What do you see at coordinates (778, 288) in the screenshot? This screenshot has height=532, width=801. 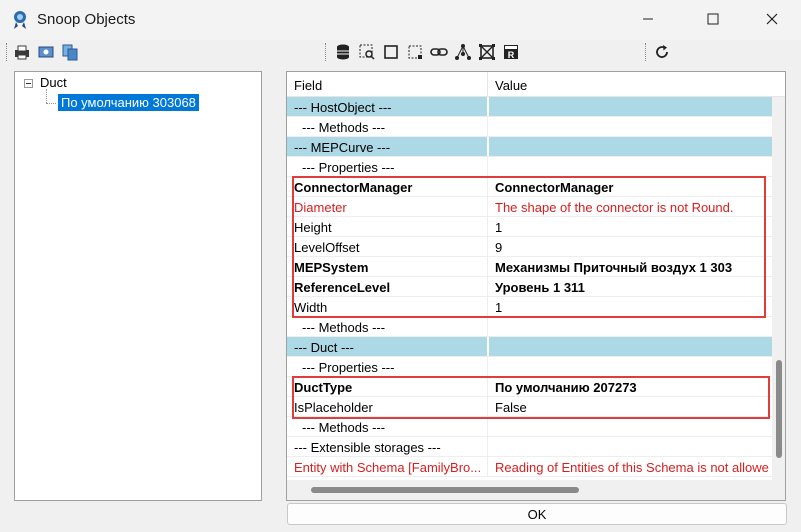 I see `vertical-scrollbar` at bounding box center [778, 288].